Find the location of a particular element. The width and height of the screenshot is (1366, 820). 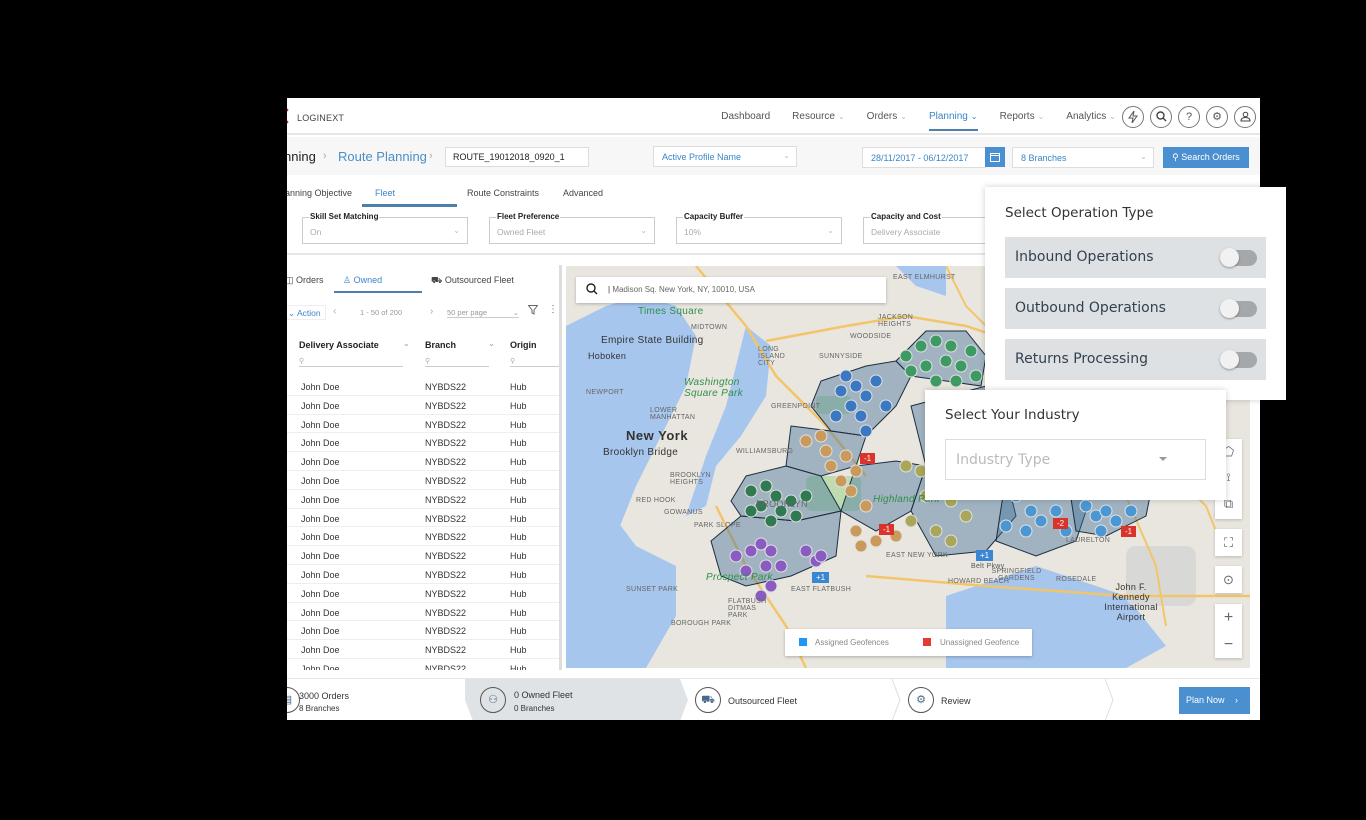

tab-owned: ♙ Owned is located at coordinates (362, 280).